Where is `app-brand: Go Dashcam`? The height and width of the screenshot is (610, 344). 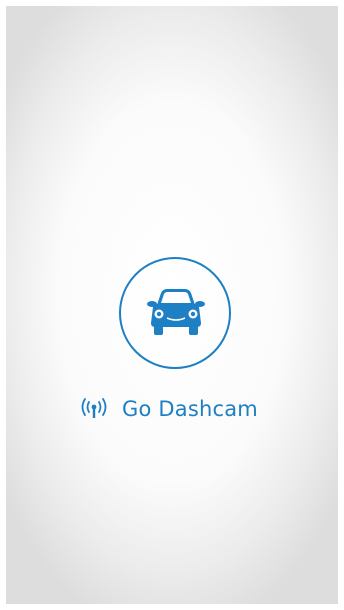
app-brand: Go Dashcam is located at coordinates (169, 409).